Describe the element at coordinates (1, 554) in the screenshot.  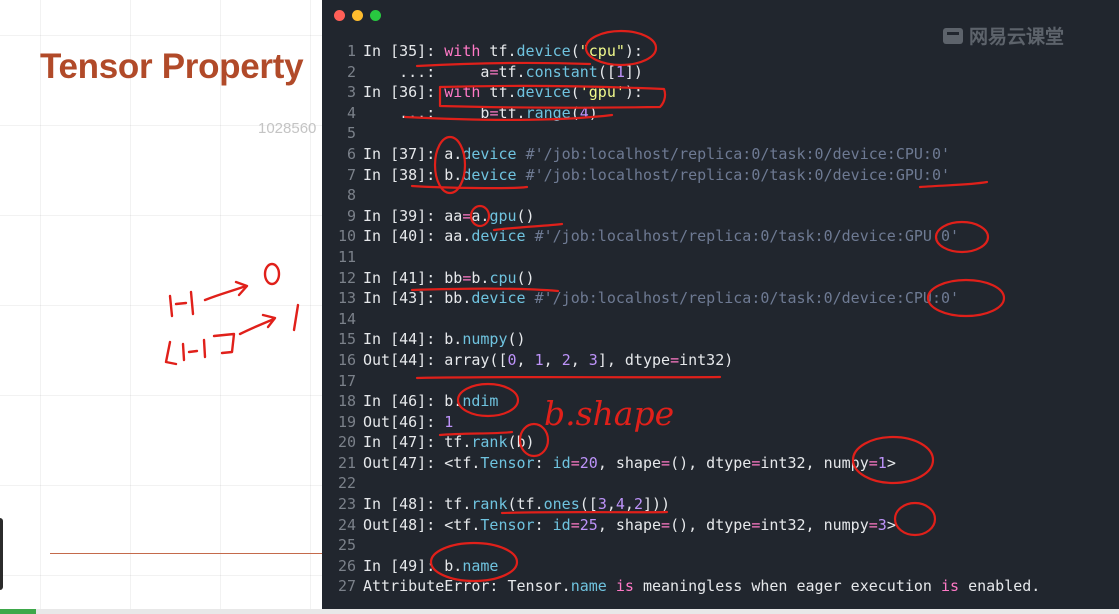
I see `slide-scroll-handle` at that location.